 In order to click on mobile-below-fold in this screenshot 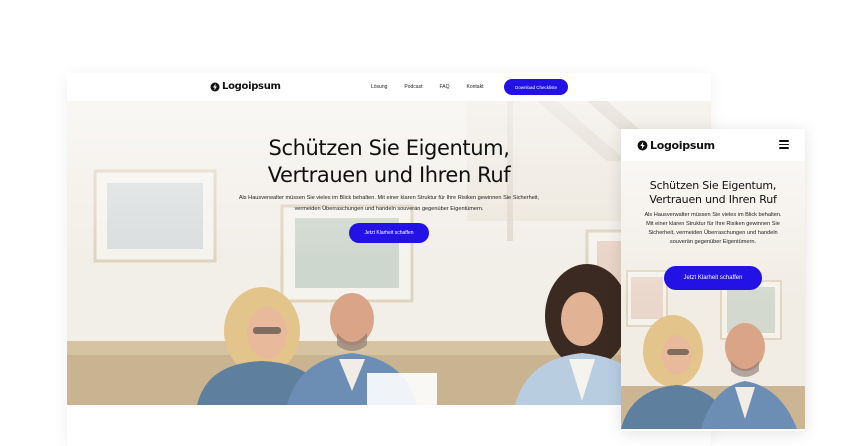, I will do `click(713, 430)`.